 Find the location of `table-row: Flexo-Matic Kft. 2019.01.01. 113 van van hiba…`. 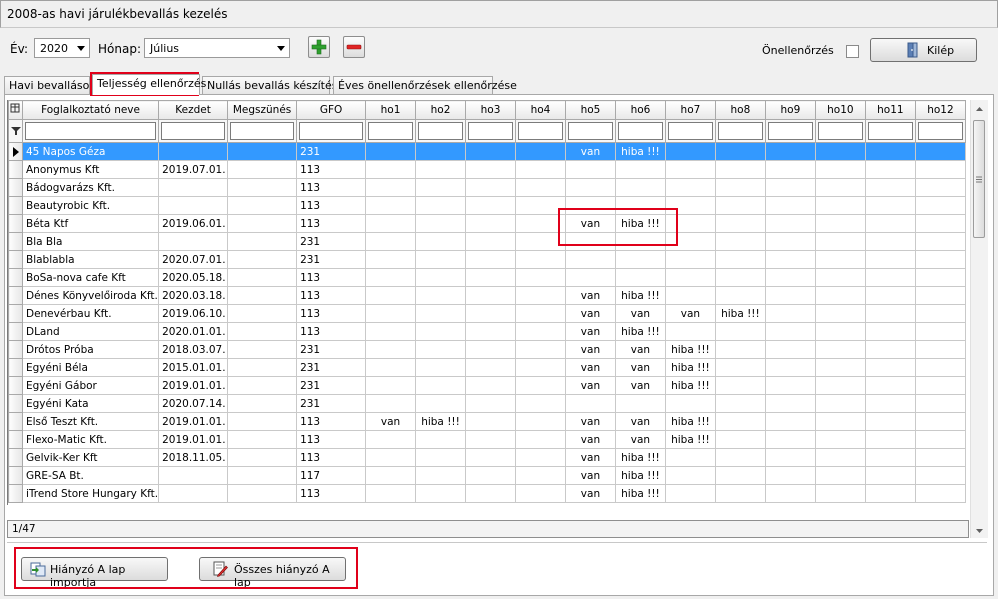

table-row: Flexo-Matic Kft. 2019.01.01. 113 van van hiba… is located at coordinates (487, 439).